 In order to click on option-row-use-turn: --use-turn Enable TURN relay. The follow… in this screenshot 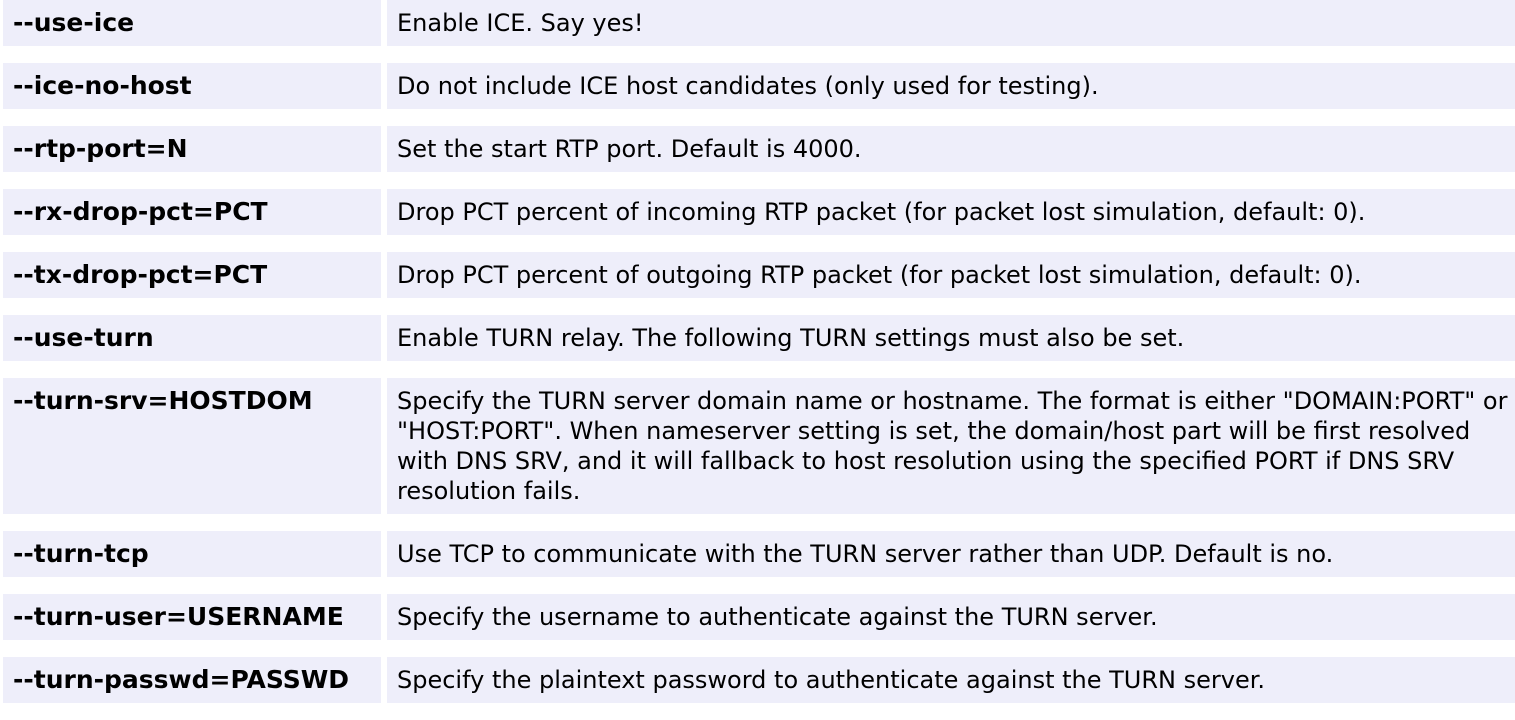, I will do `click(759, 338)`.